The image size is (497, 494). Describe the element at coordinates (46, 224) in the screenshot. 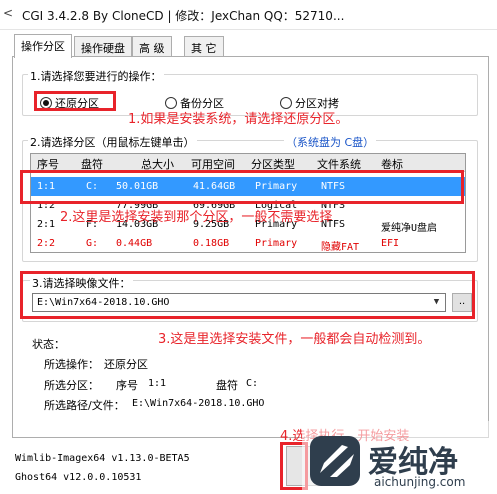

I see `cell-index: 2:1` at that location.